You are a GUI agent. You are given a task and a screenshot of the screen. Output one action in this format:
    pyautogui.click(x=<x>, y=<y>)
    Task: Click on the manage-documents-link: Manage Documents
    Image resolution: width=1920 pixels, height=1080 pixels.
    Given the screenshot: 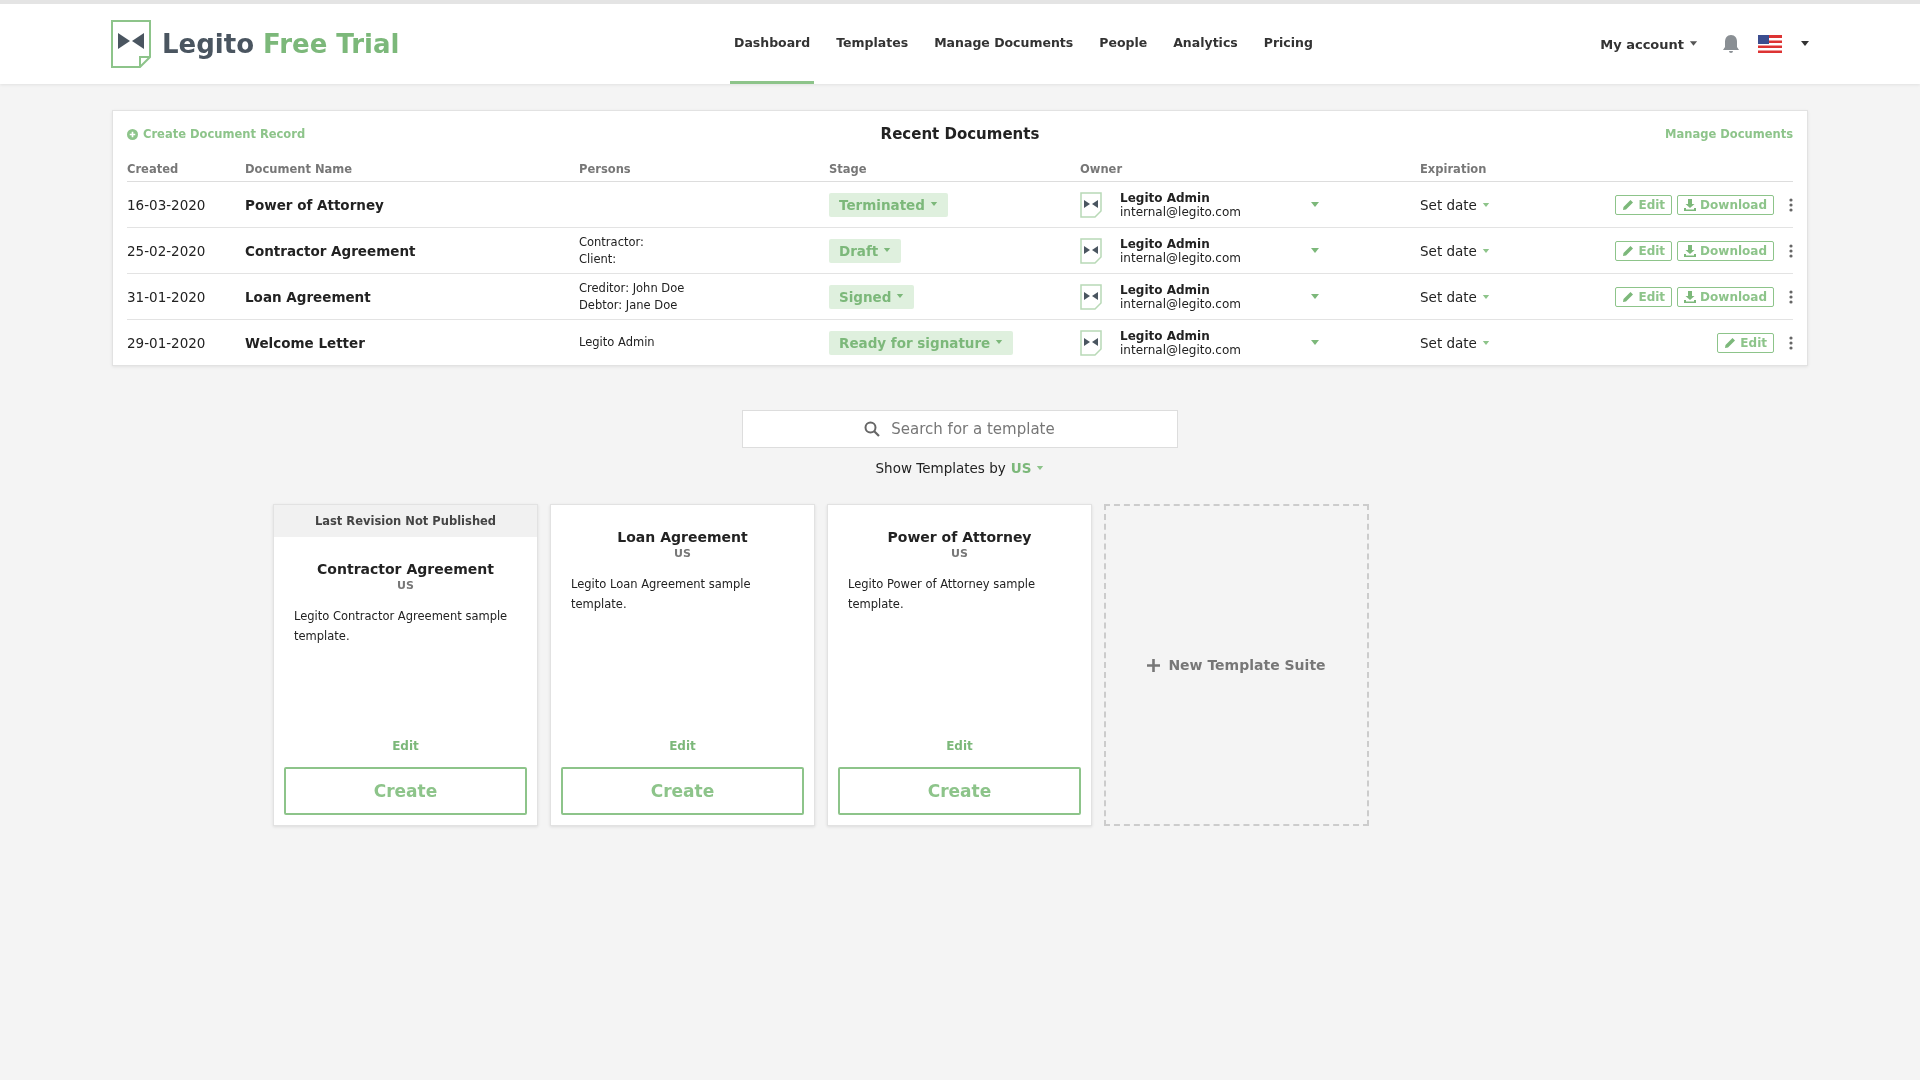 What is the action you would take?
    pyautogui.click(x=1643, y=134)
    